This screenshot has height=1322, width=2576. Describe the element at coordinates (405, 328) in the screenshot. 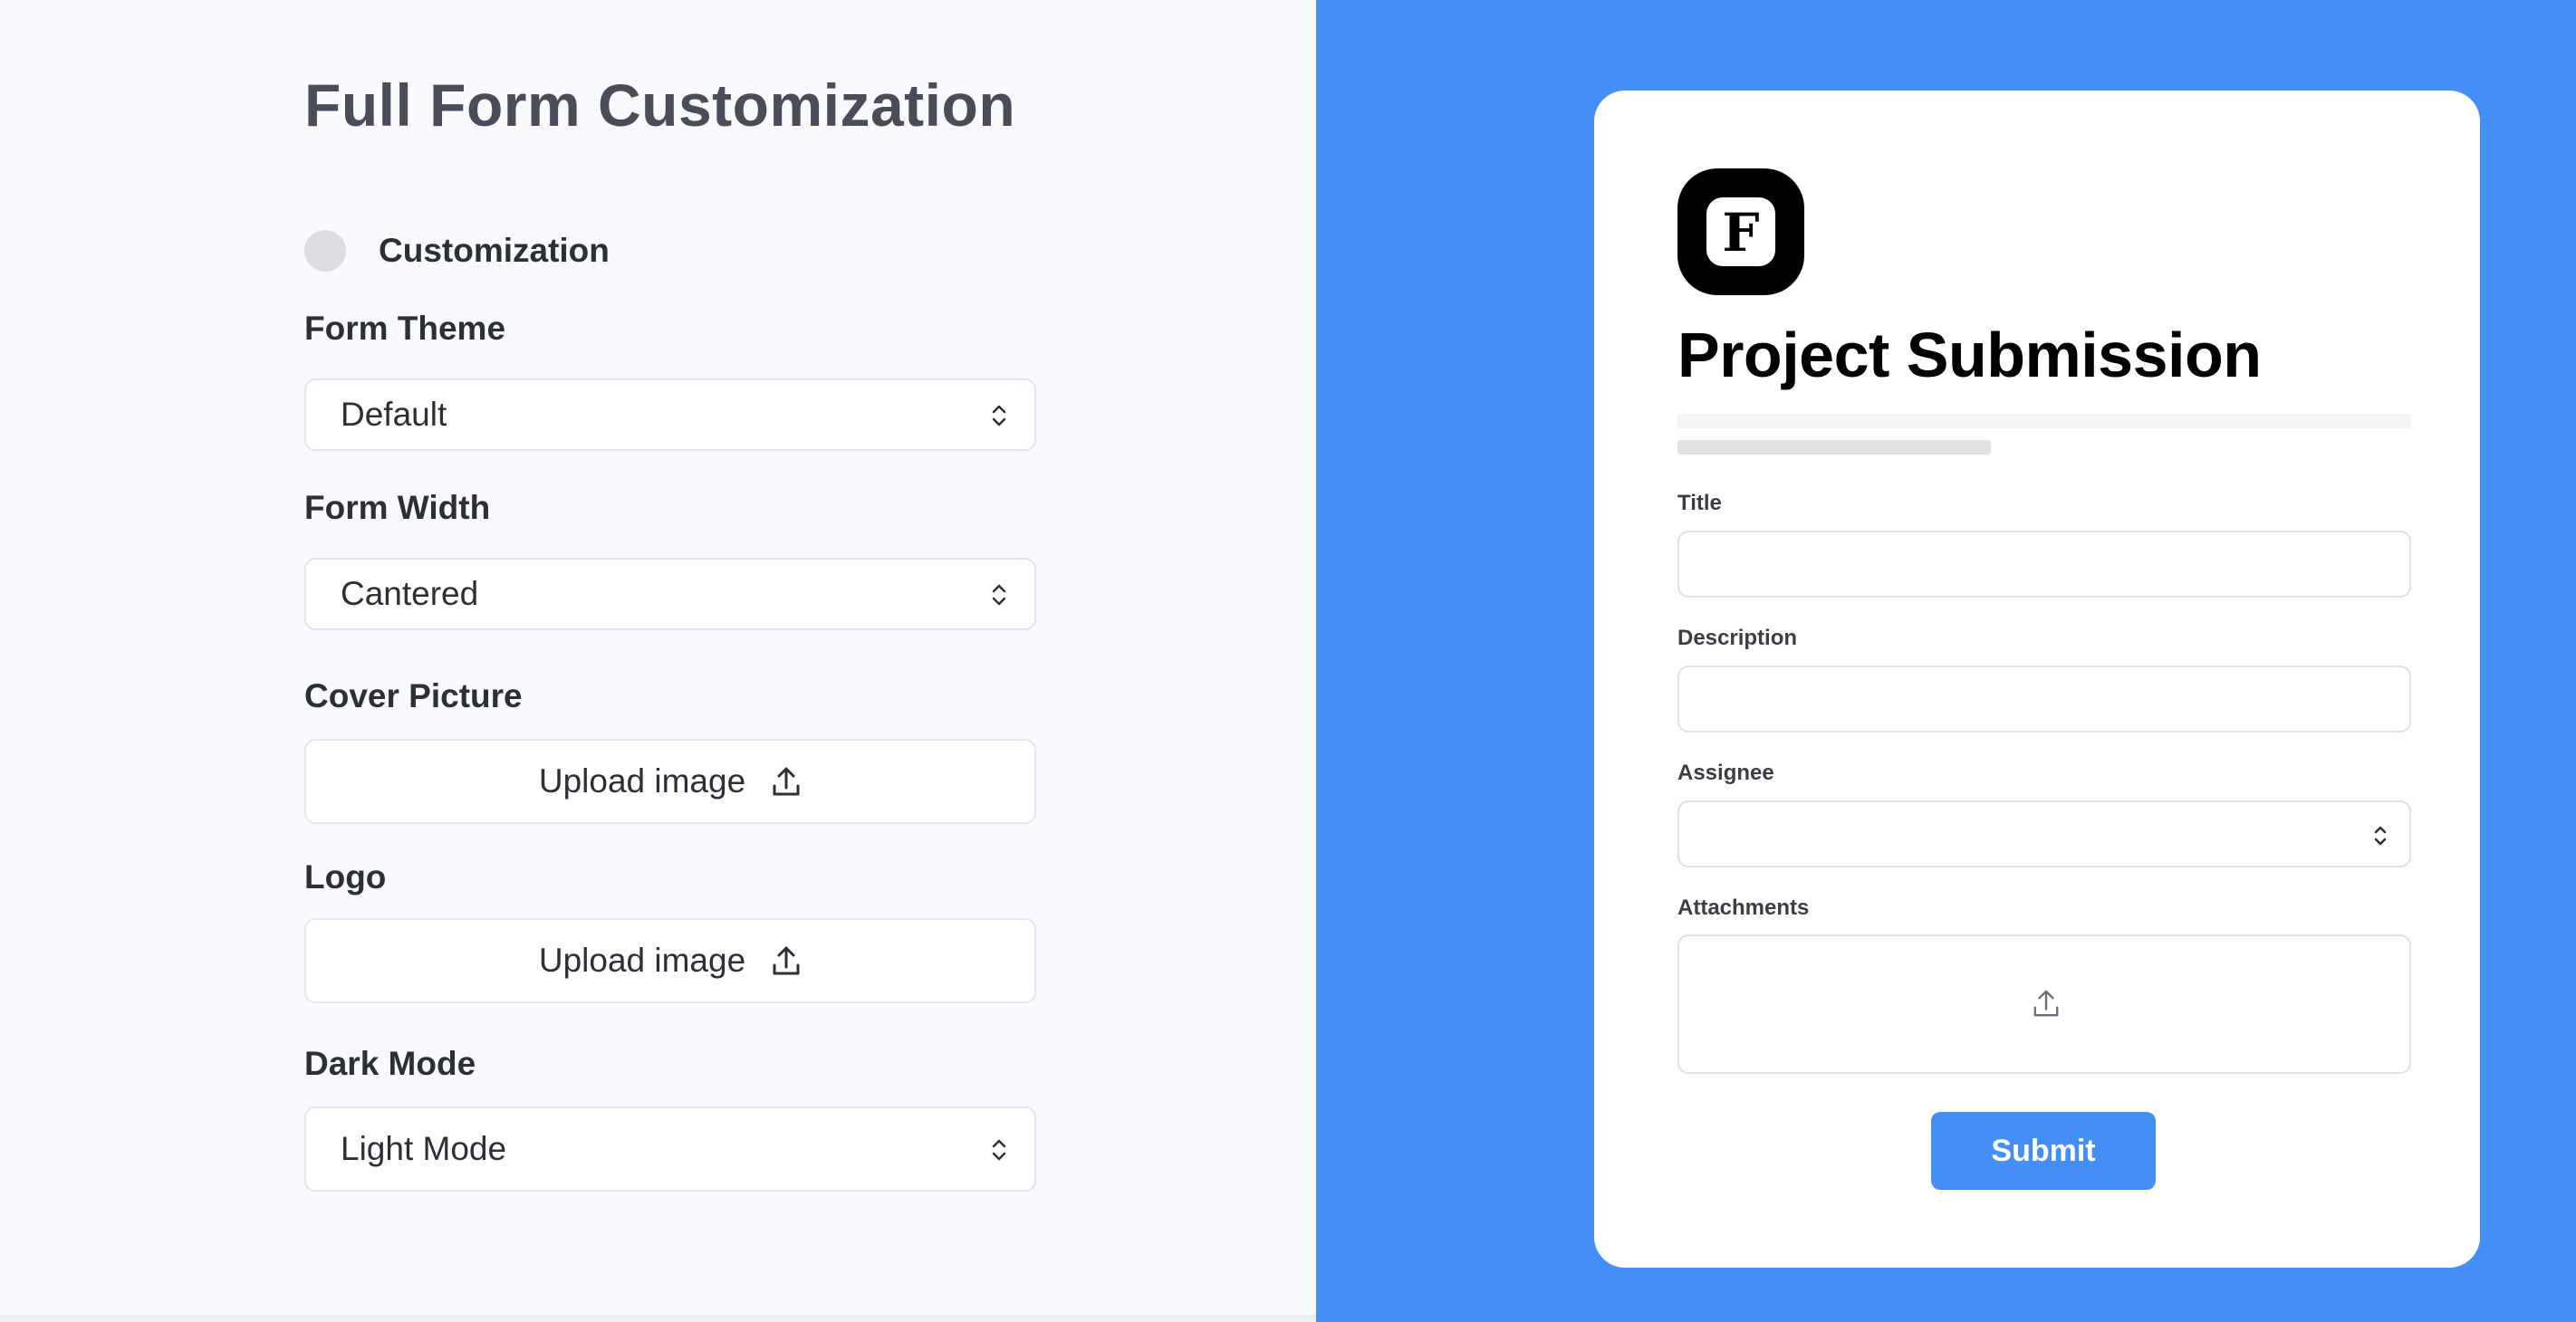

I see `form-theme-label: Form Theme` at that location.